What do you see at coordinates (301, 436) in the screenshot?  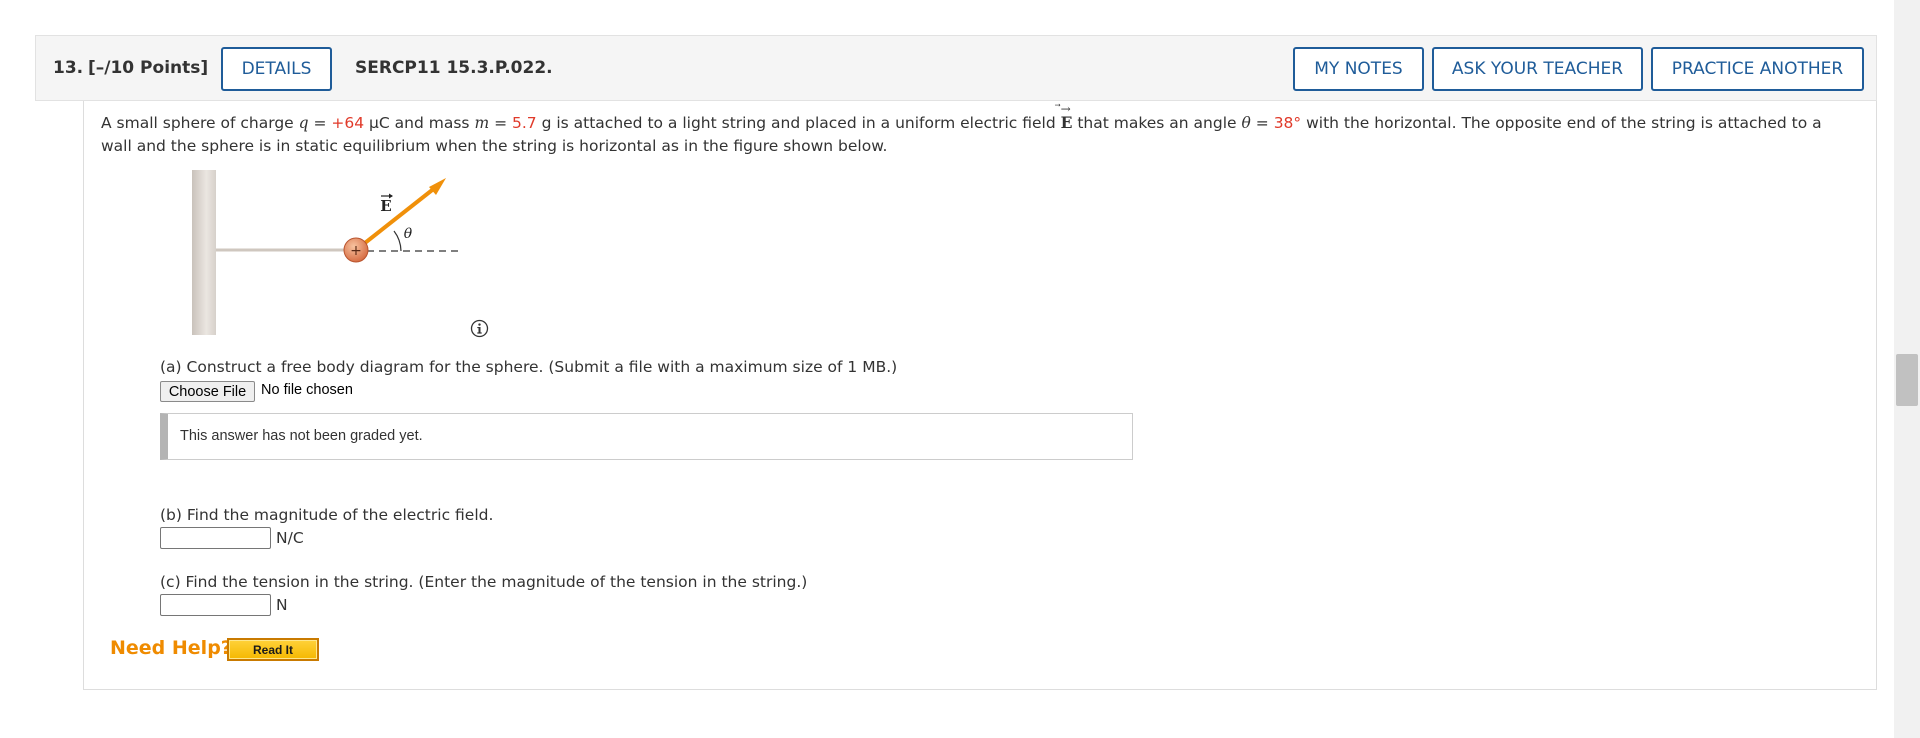 I see `grading-status-text: This answer has not been graded yet.` at bounding box center [301, 436].